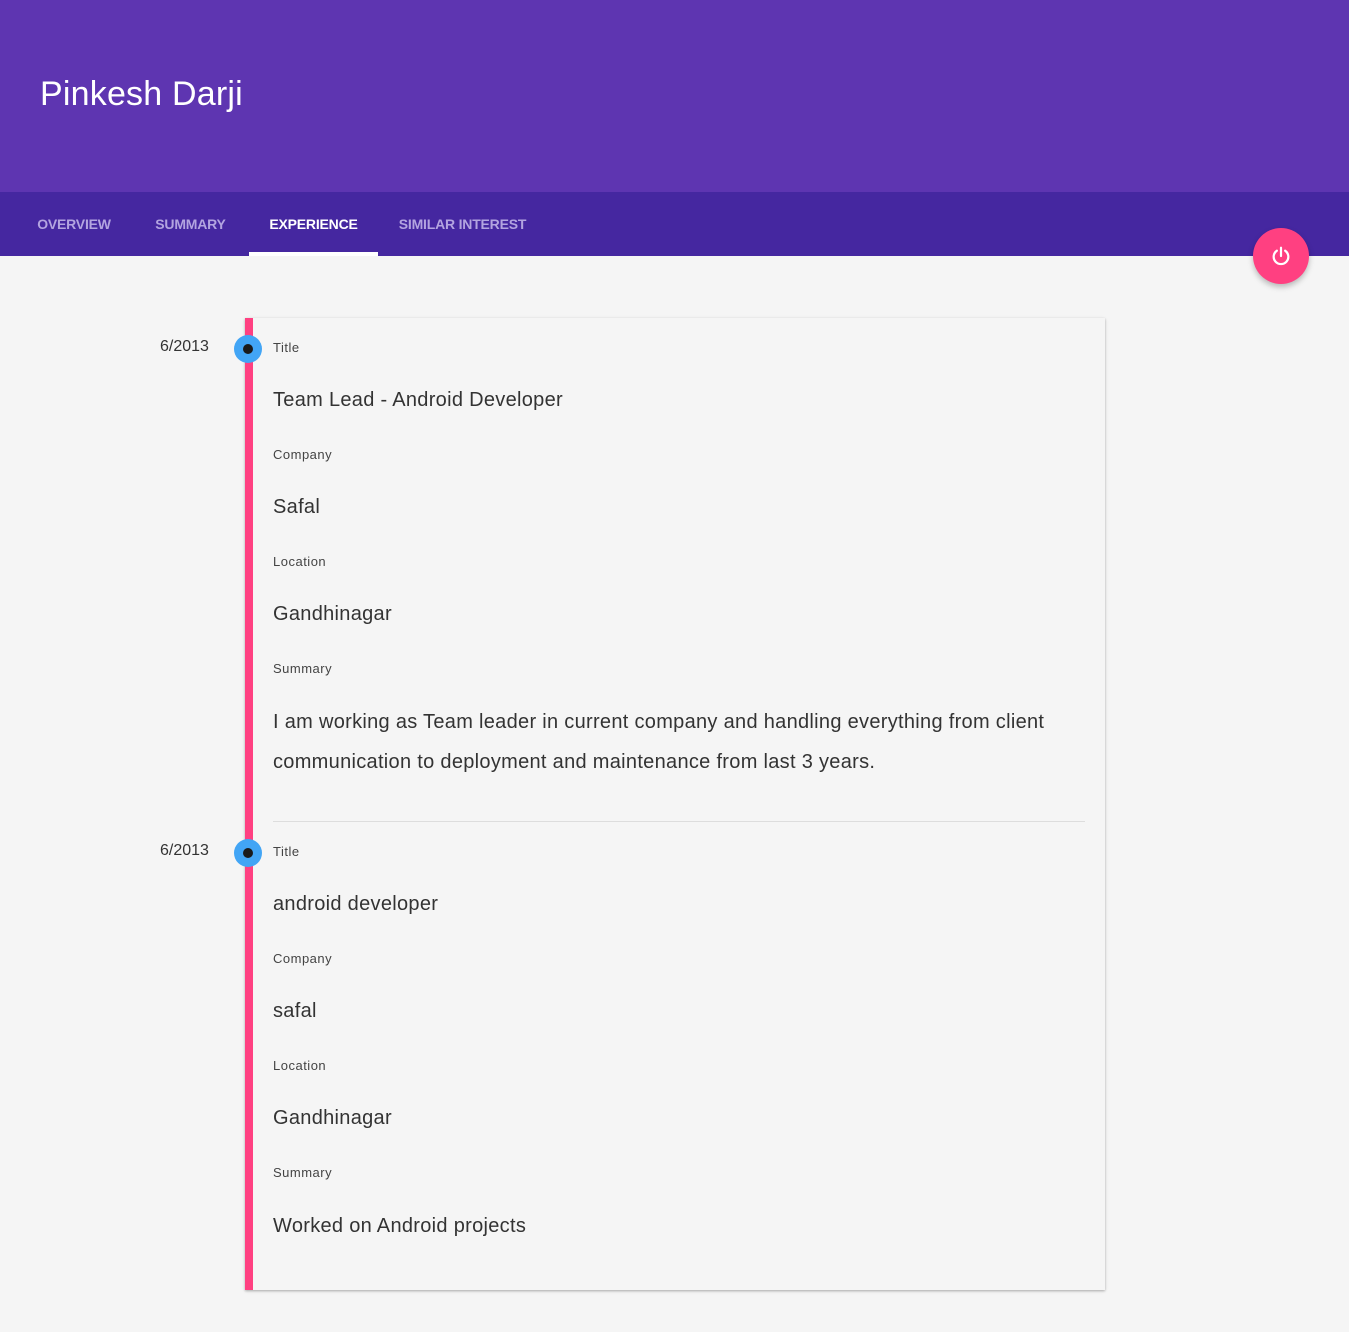 This screenshot has height=1332, width=1349. What do you see at coordinates (356, 904) in the screenshot?
I see `title-value: android developer` at bounding box center [356, 904].